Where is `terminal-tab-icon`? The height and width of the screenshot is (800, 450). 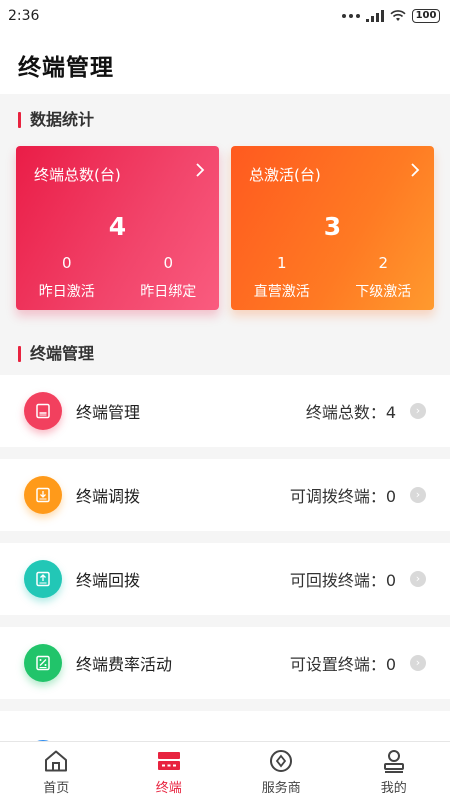
terminal-tab-icon is located at coordinates (168, 761).